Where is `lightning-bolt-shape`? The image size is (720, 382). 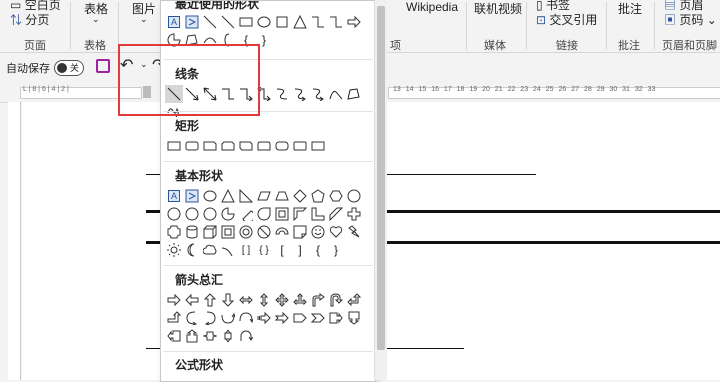
lightning-bolt-shape is located at coordinates (354, 232).